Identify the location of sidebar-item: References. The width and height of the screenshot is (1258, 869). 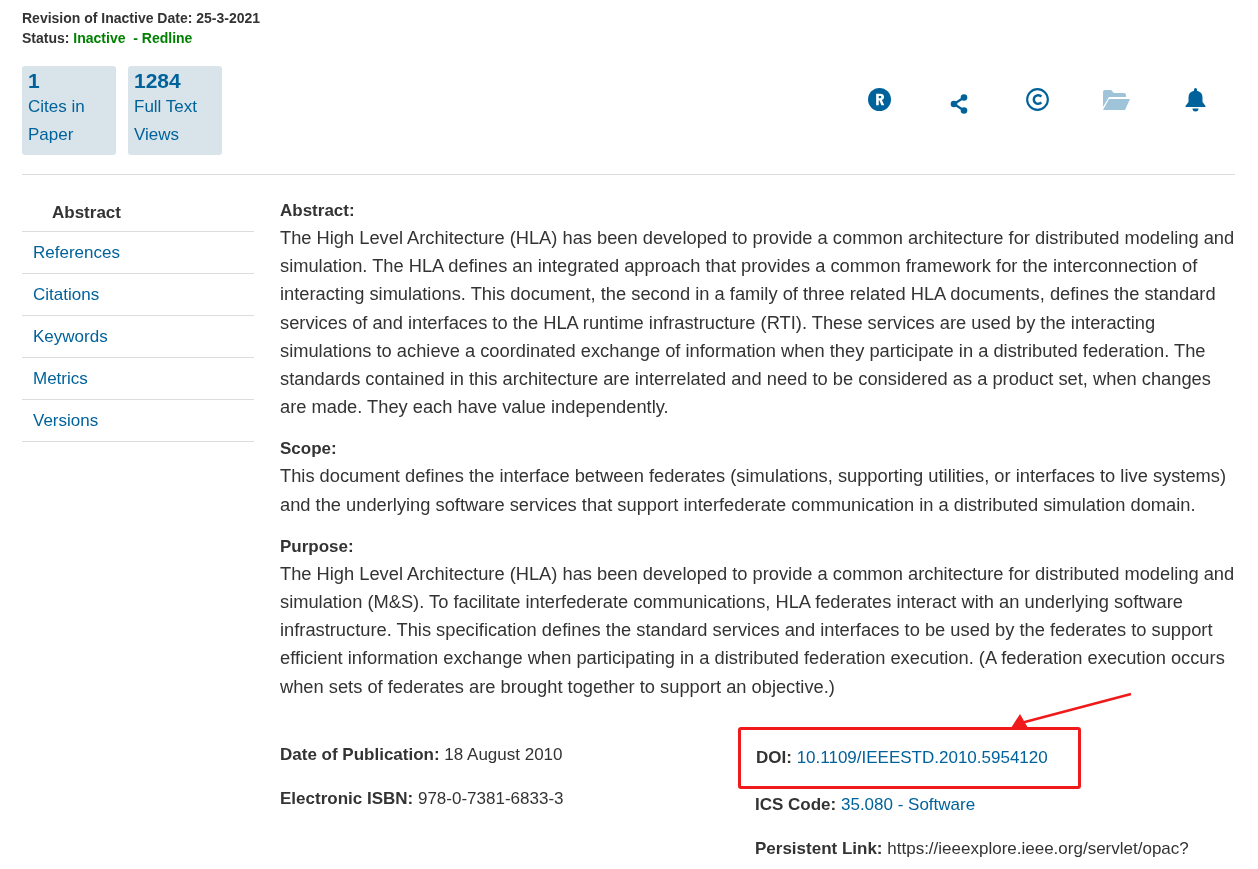
(138, 253).